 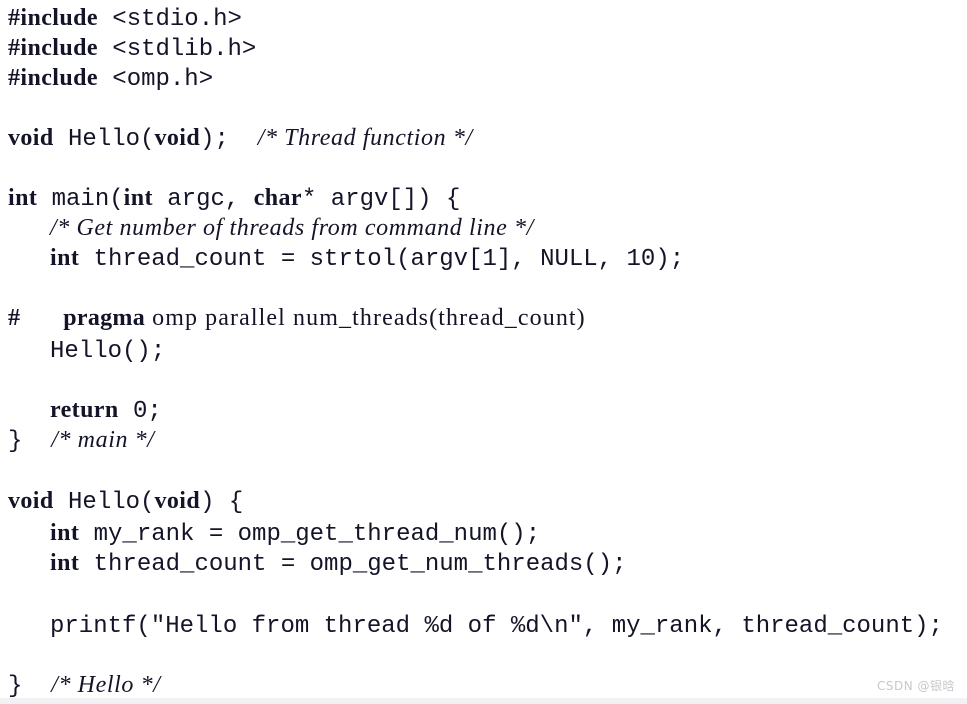 What do you see at coordinates (915, 686) in the screenshot?
I see `csdn-watermark: CSDN @银晗` at bounding box center [915, 686].